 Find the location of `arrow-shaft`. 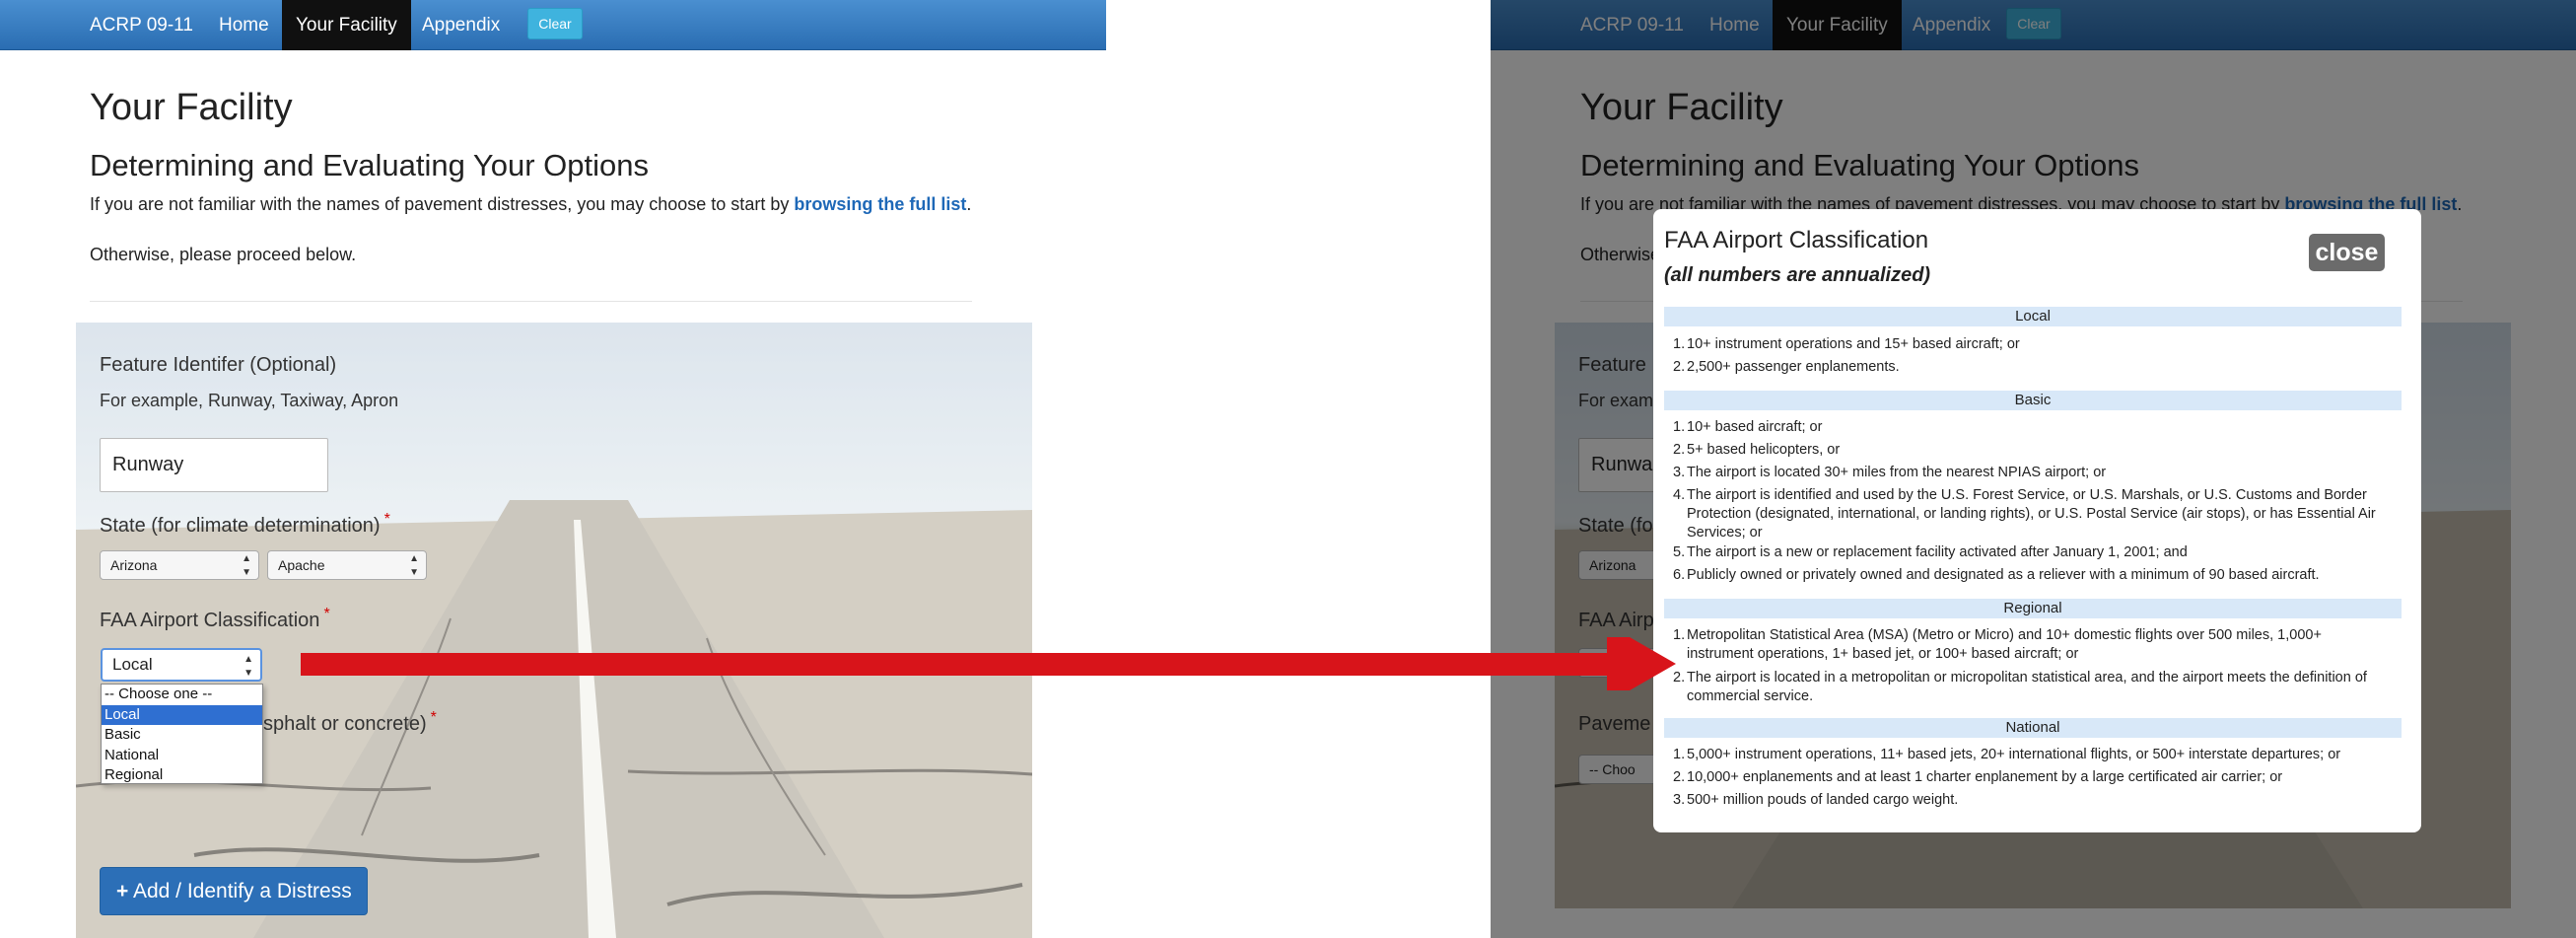

arrow-shaft is located at coordinates (959, 664).